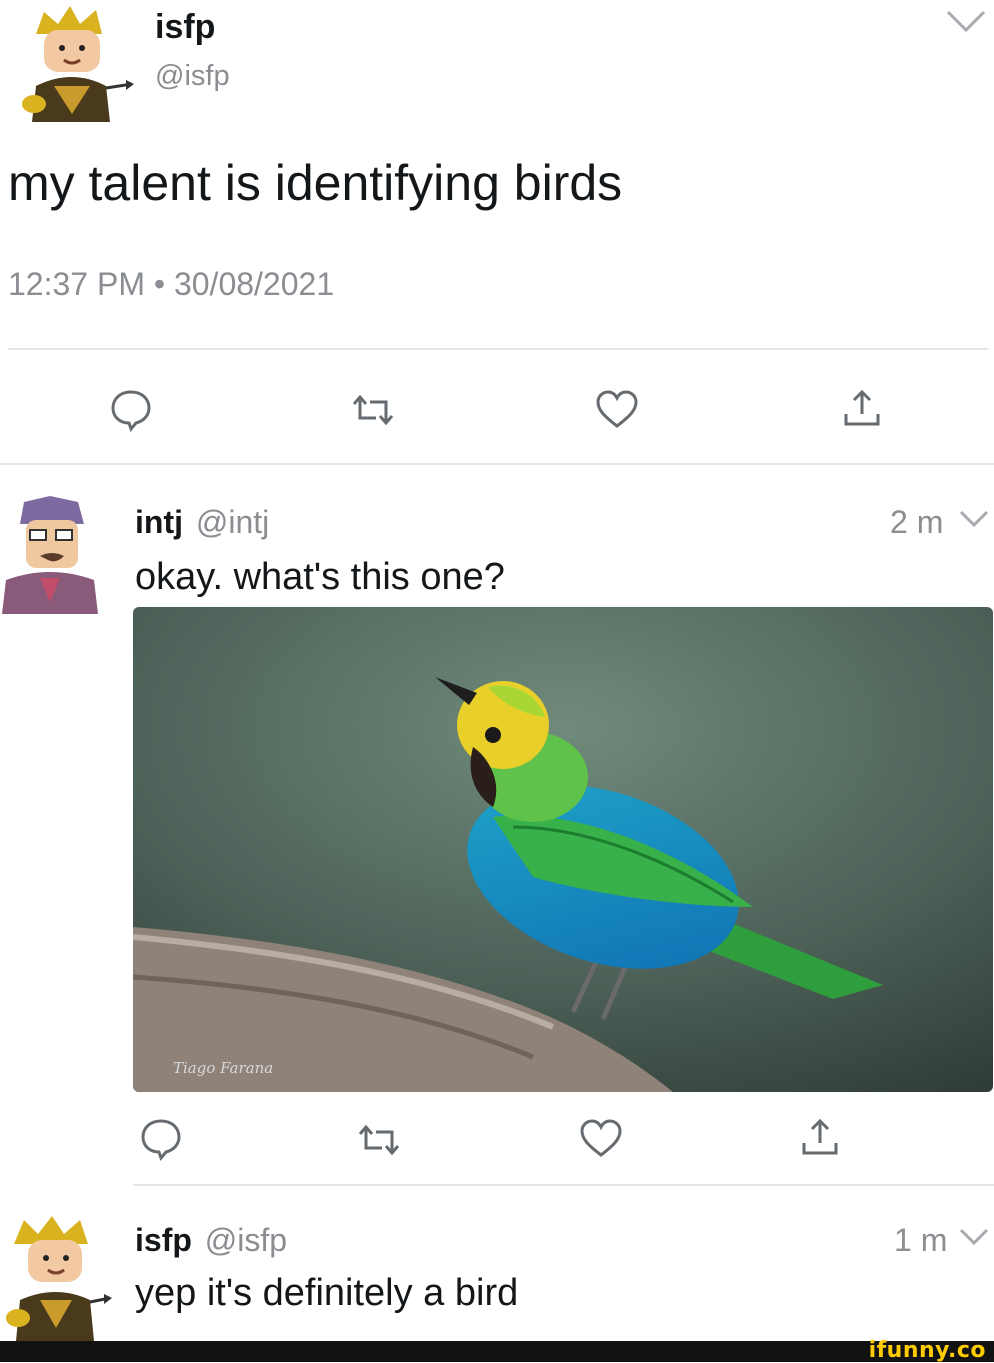 The image size is (994, 1363). Describe the element at coordinates (232, 522) in the screenshot. I see `handle: @intj` at that location.